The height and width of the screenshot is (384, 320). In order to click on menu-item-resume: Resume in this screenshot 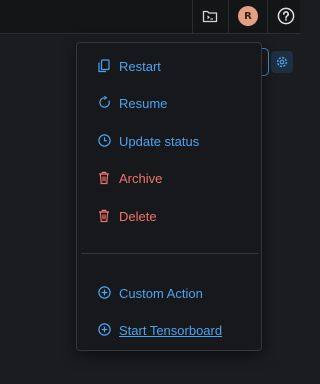, I will do `click(132, 103)`.